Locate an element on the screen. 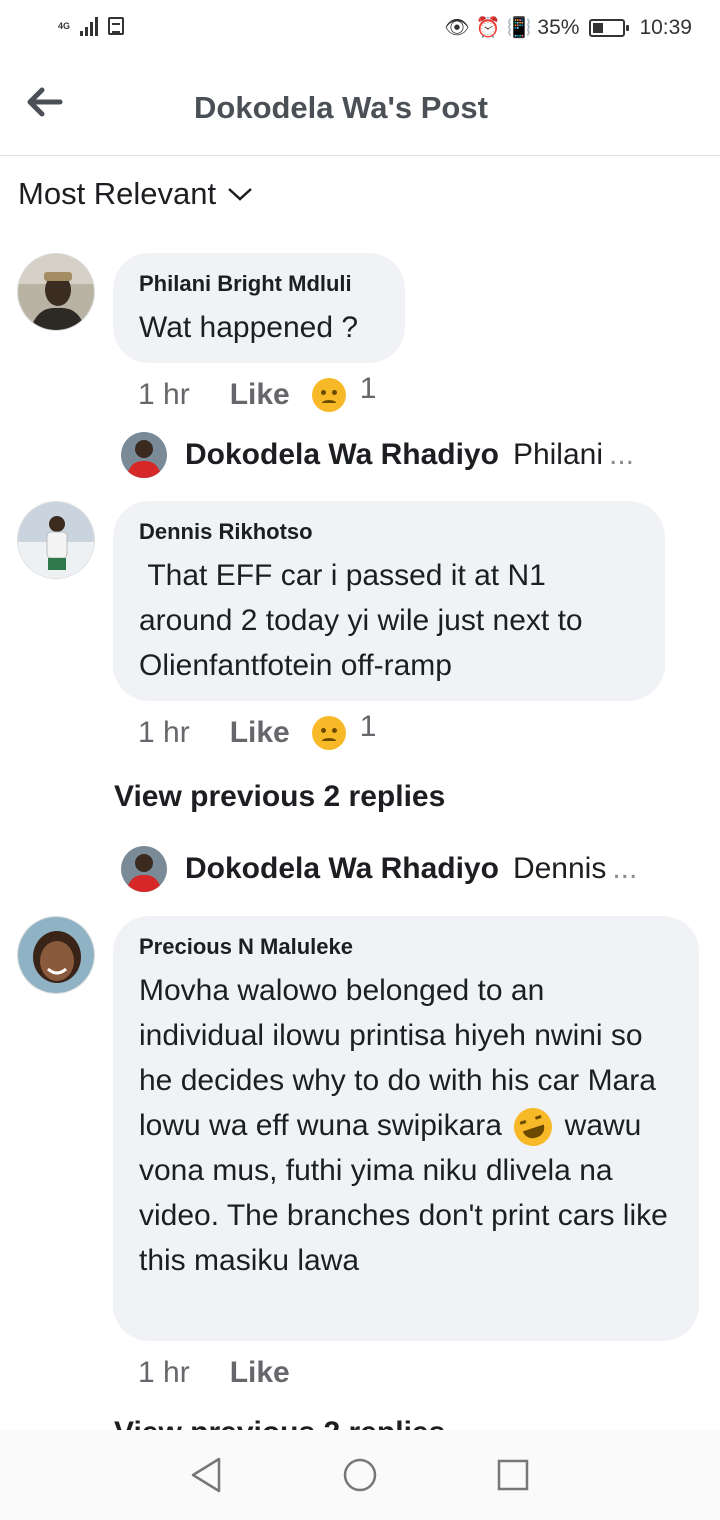 The image size is (720, 1520). arrow-left-icon is located at coordinates (45, 102).